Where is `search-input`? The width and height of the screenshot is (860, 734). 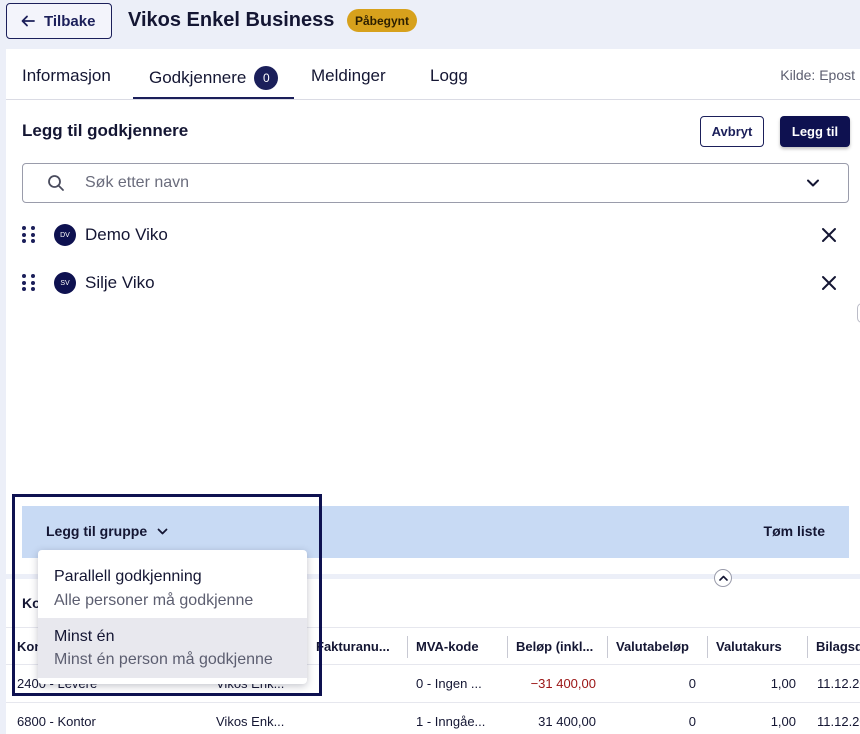 search-input is located at coordinates (435, 183).